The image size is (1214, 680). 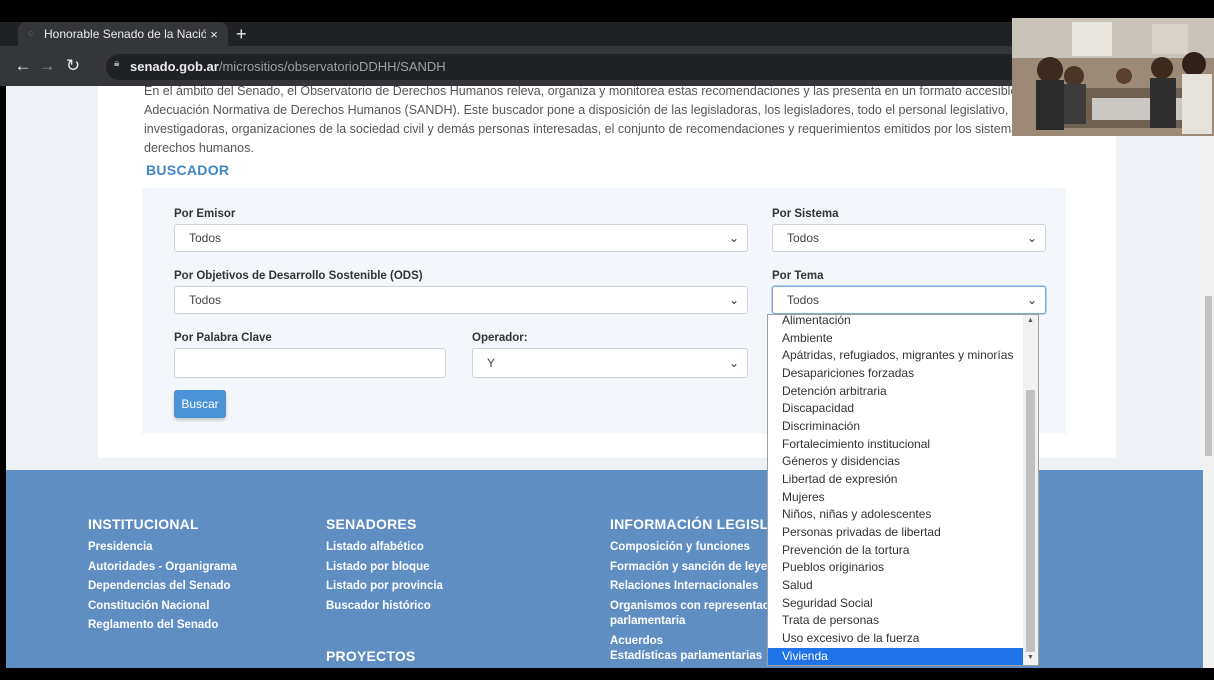 I want to click on tema-option: Pueblos originarios, so click(x=895, y=567).